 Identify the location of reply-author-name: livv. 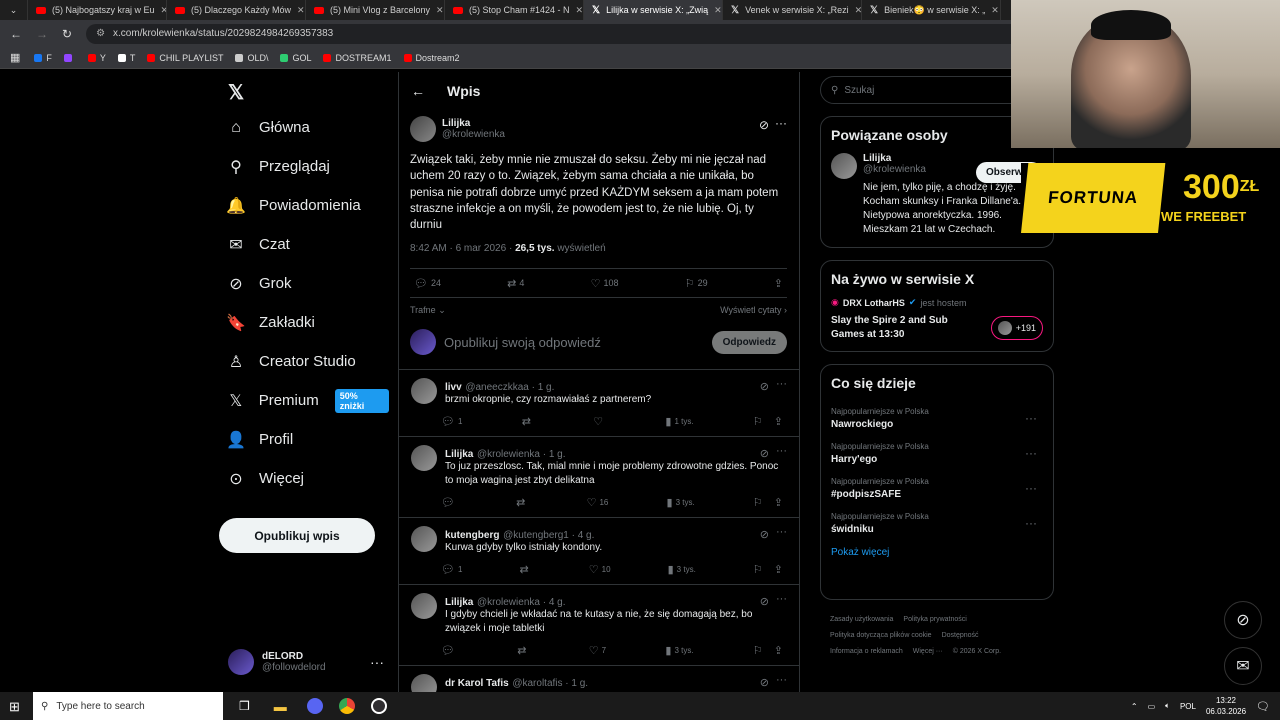
(453, 387).